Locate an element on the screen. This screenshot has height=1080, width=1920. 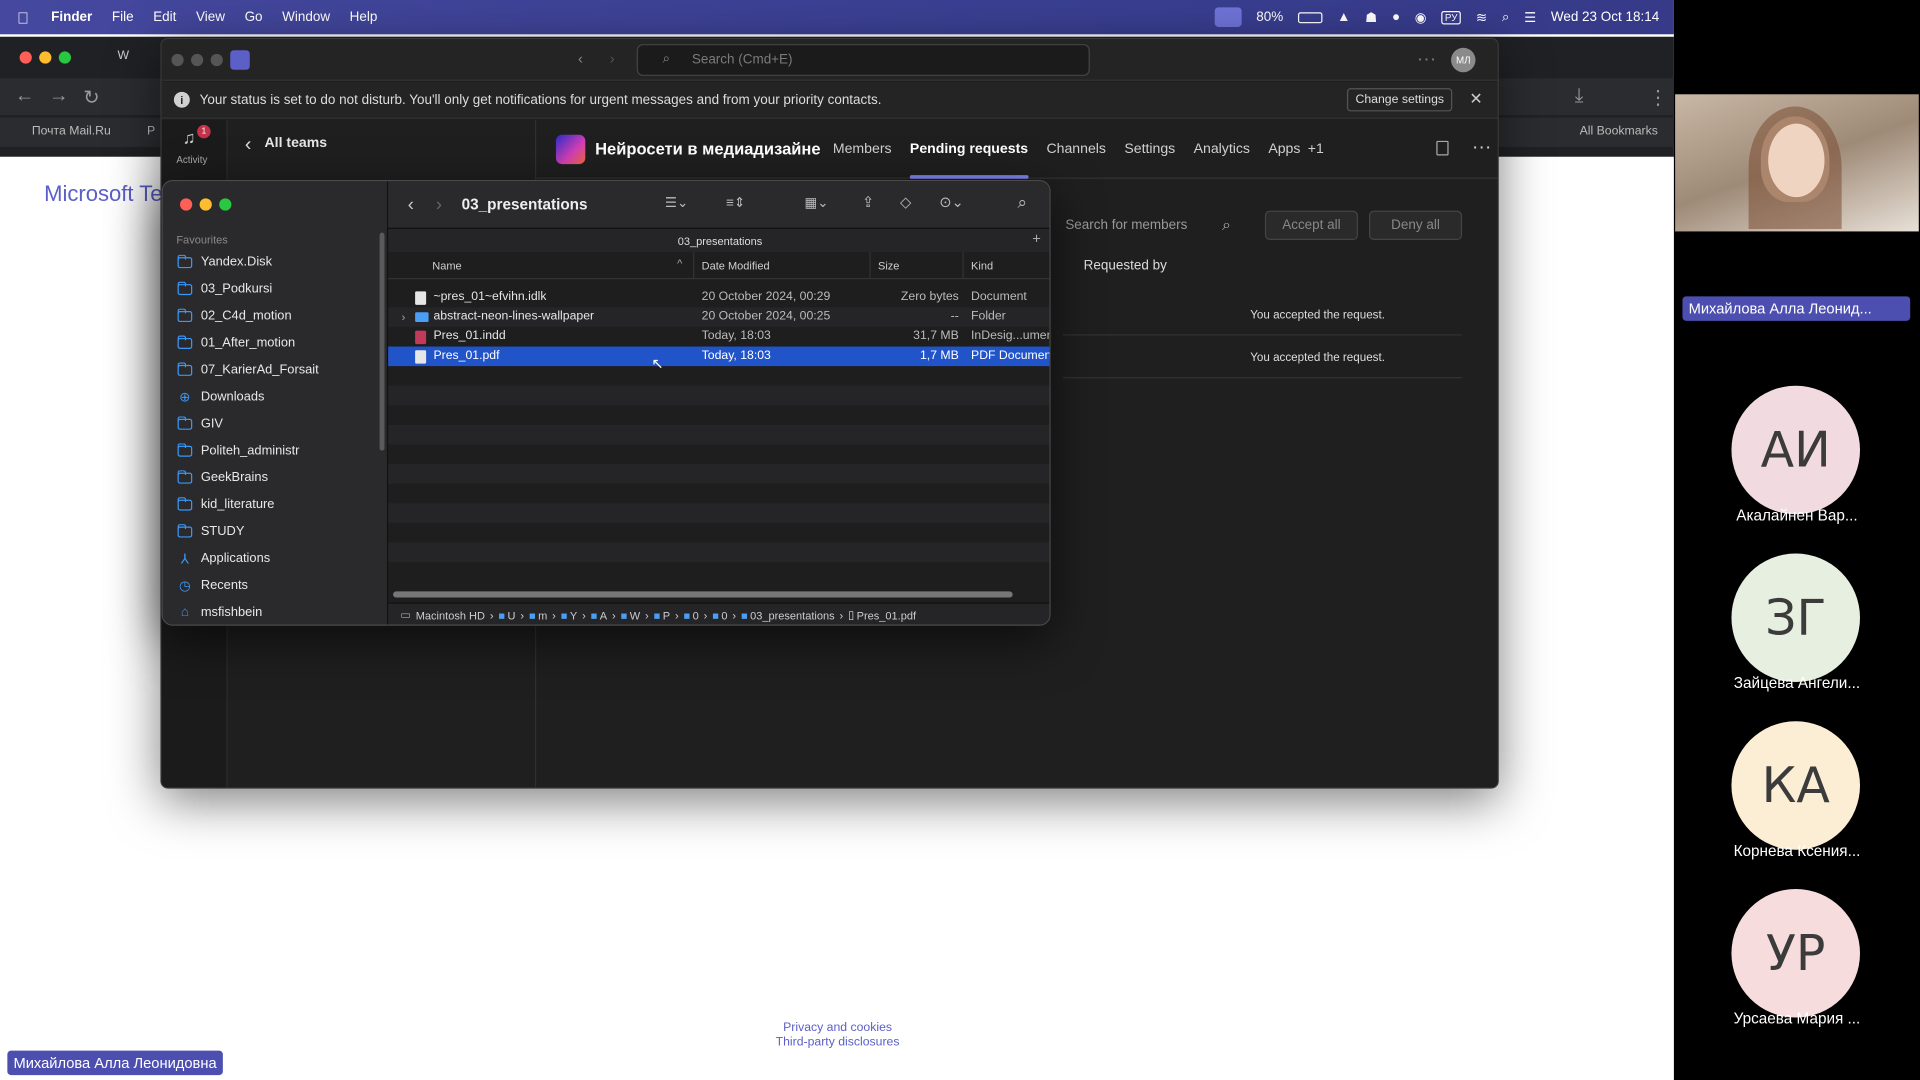
tab-members: Members is located at coordinates (862, 148).